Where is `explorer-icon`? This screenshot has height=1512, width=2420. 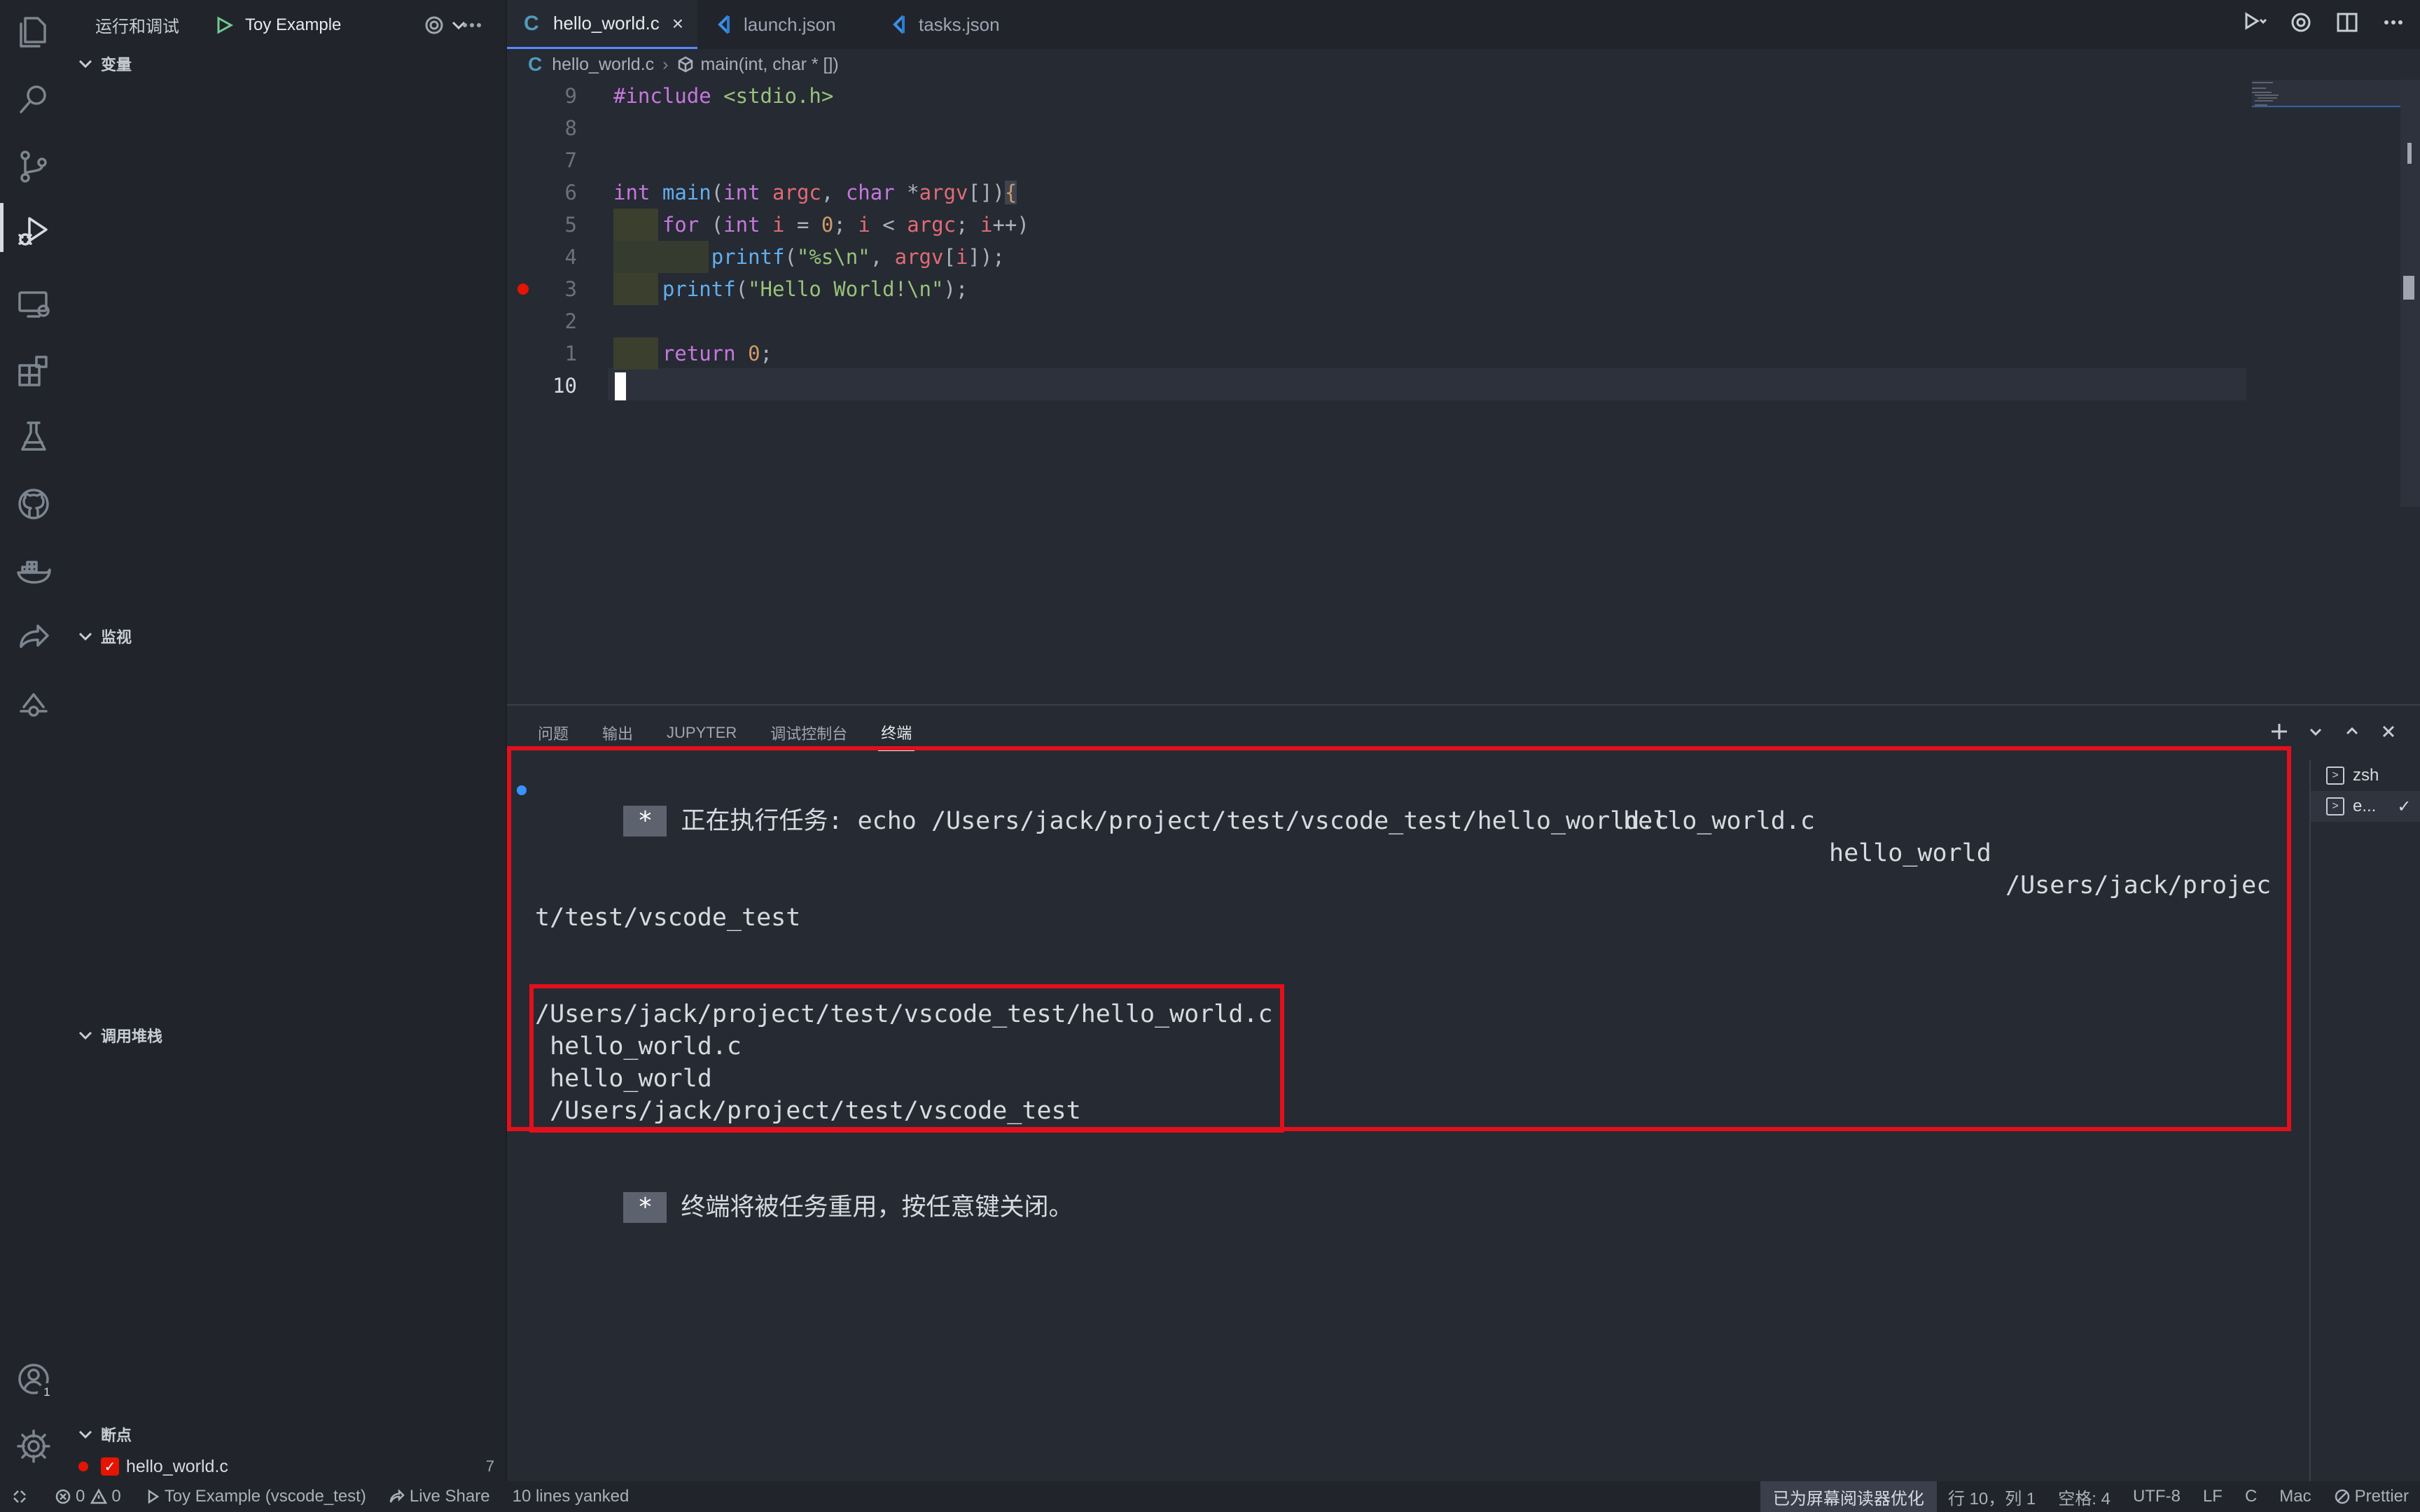
explorer-icon is located at coordinates (34, 32).